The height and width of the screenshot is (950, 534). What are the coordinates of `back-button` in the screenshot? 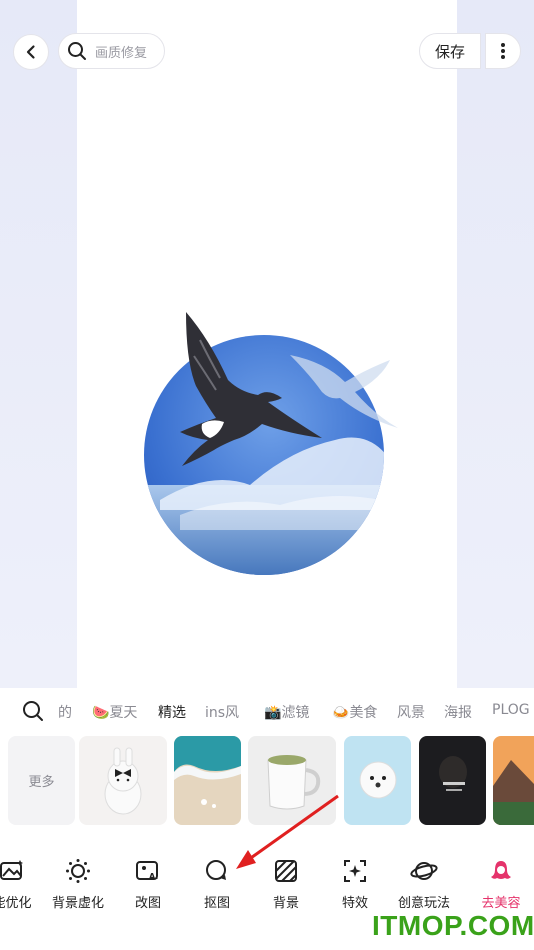 It's located at (31, 52).